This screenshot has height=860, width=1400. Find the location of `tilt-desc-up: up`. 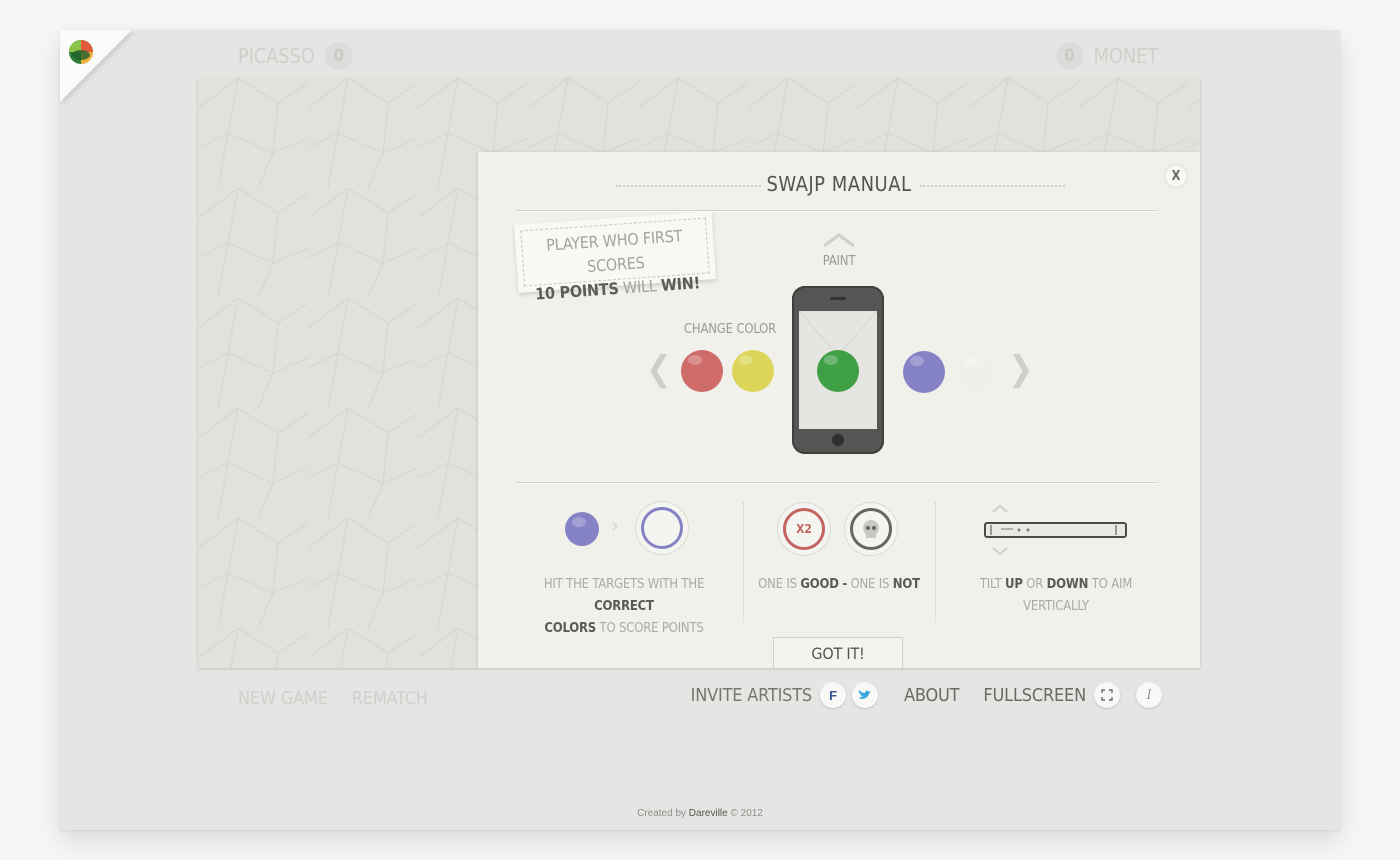

tilt-desc-up: up is located at coordinates (1014, 584).